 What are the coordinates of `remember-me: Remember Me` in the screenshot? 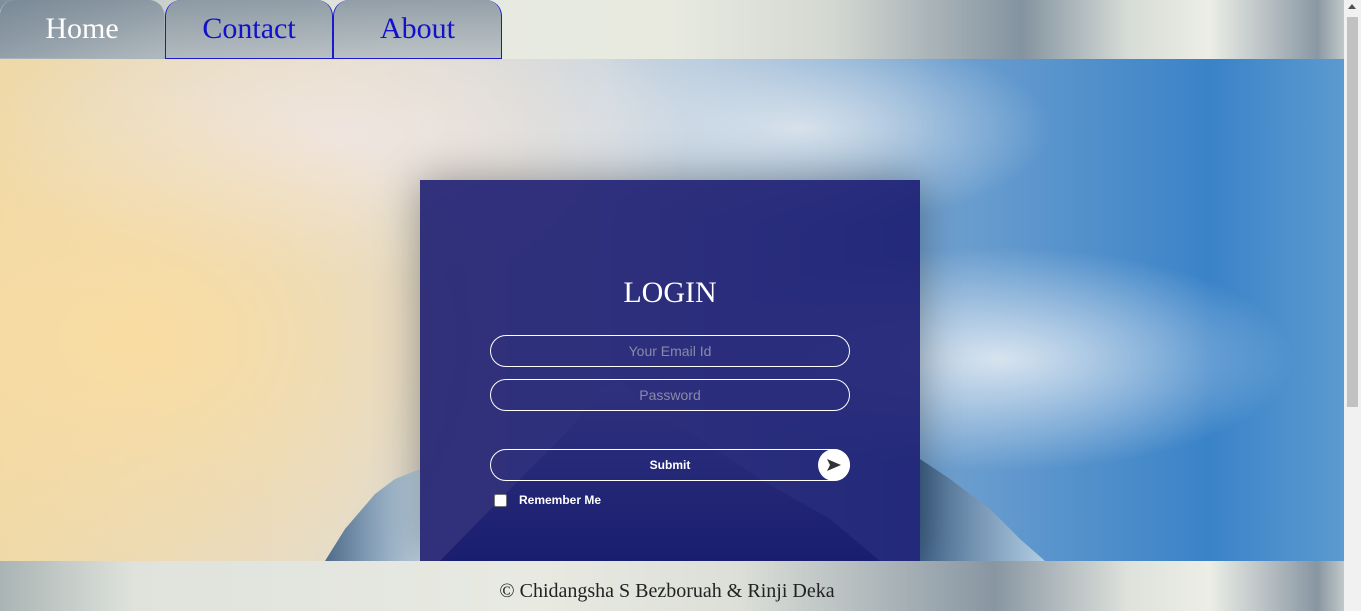 It's located at (547, 500).